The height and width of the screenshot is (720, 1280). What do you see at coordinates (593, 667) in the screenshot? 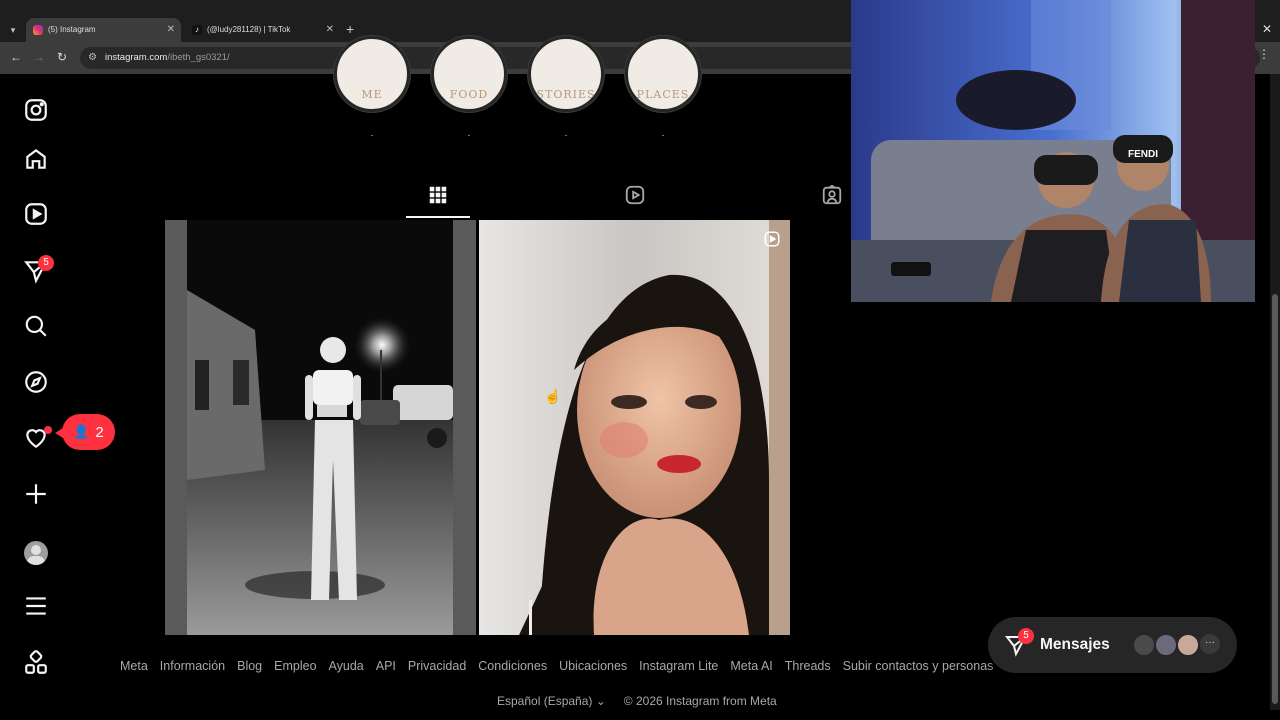
I see `footer-link: Ubicaciones` at bounding box center [593, 667].